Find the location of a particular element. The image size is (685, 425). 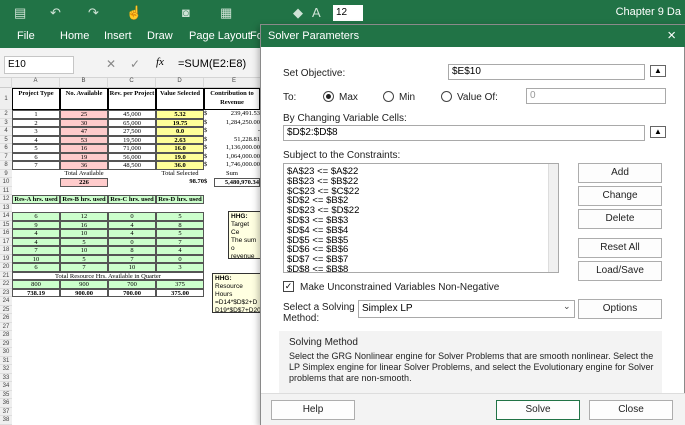

cell: 19.0 is located at coordinates (180, 156).